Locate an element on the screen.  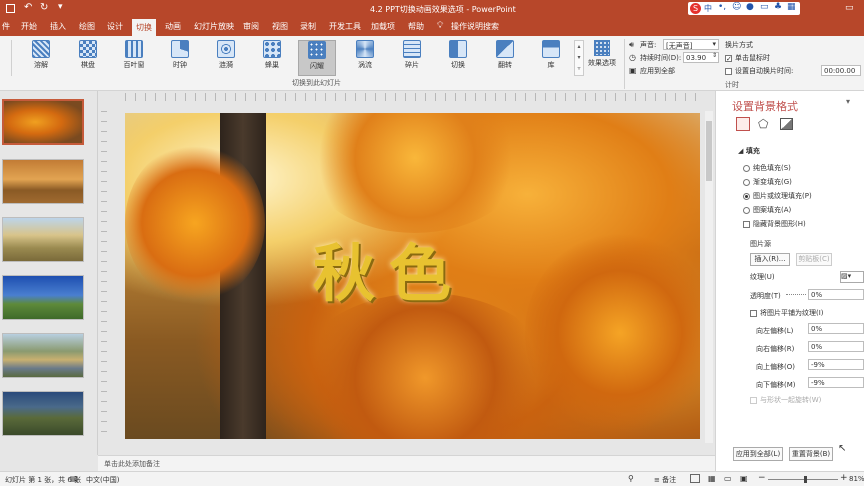
transparency-slider is located at coordinates (796, 294).